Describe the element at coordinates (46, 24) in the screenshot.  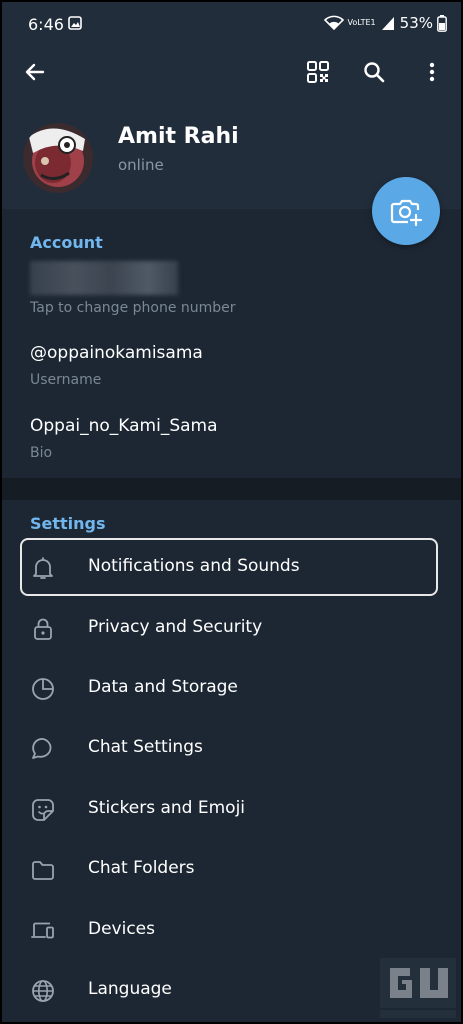
I see `status-time: 6:46` at that location.